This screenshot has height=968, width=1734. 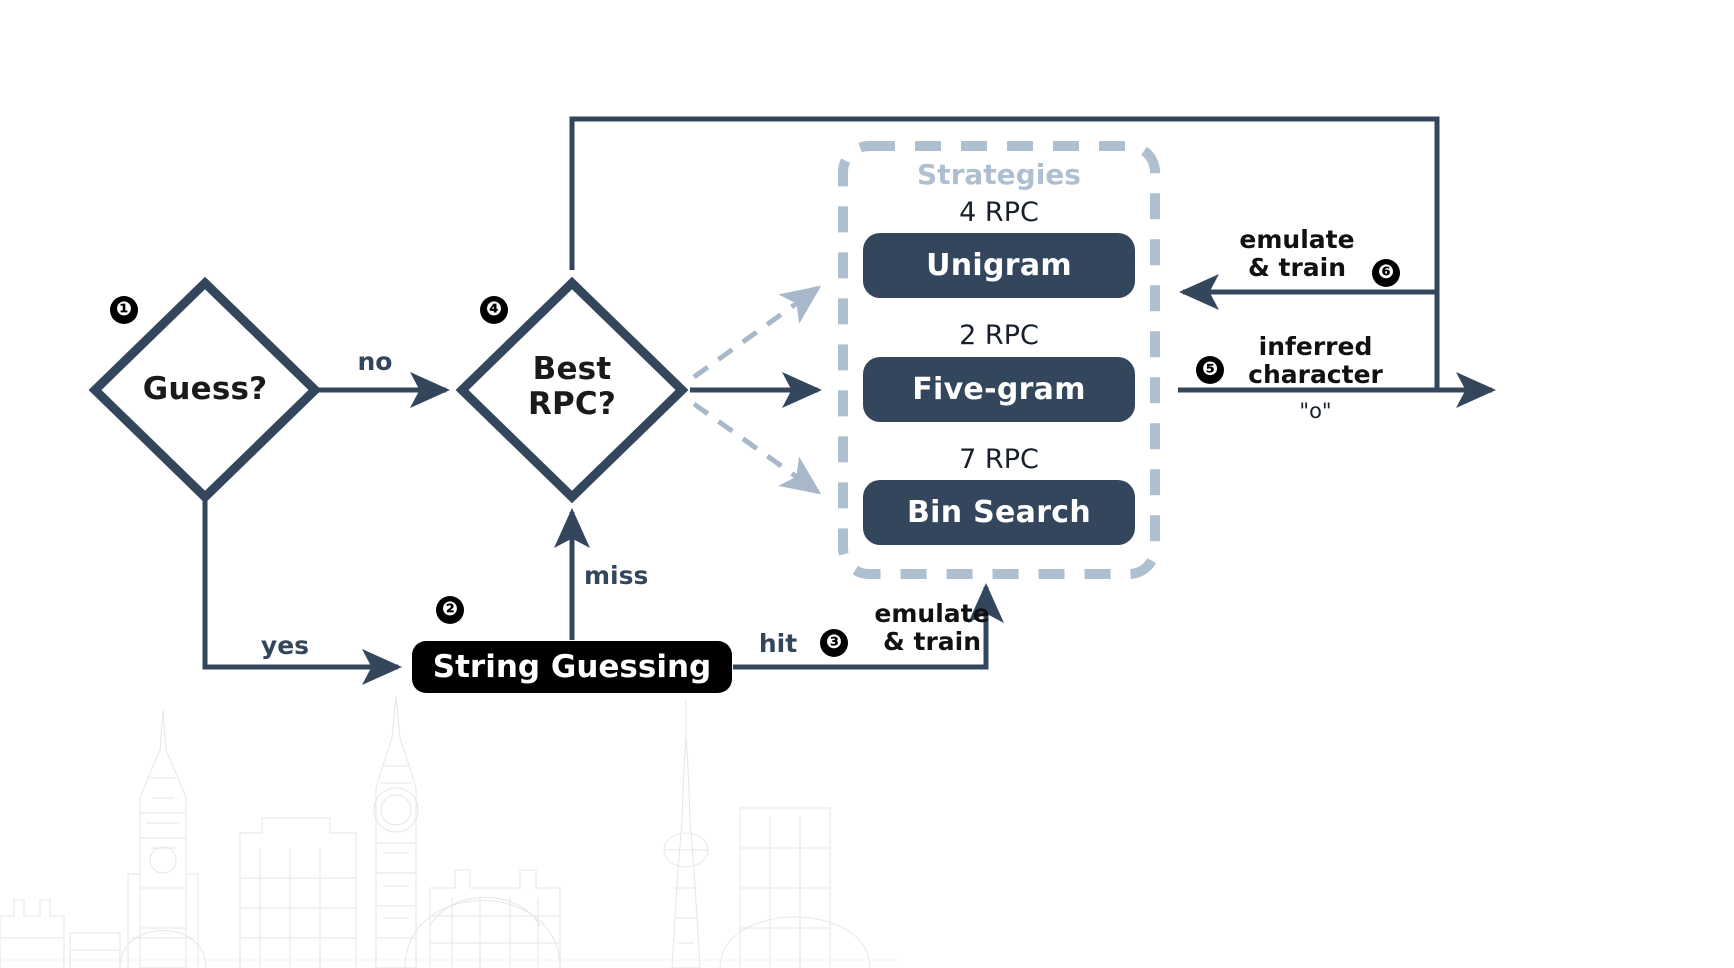 What do you see at coordinates (757, 448) in the screenshot?
I see `edge-to-binsearch` at bounding box center [757, 448].